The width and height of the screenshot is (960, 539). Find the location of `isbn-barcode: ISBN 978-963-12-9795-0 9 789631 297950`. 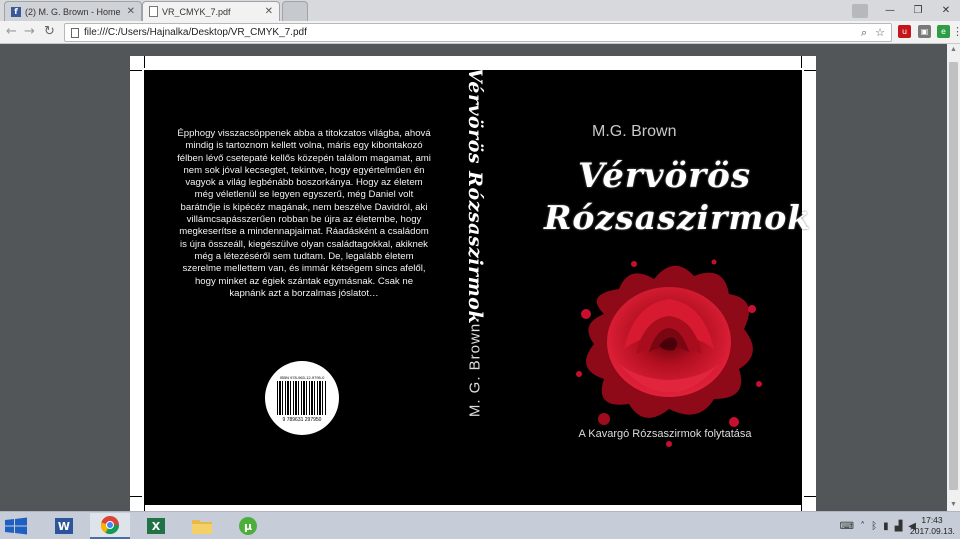

isbn-barcode: ISBN 978-963-12-9795-0 9 789631 297950 is located at coordinates (302, 398).